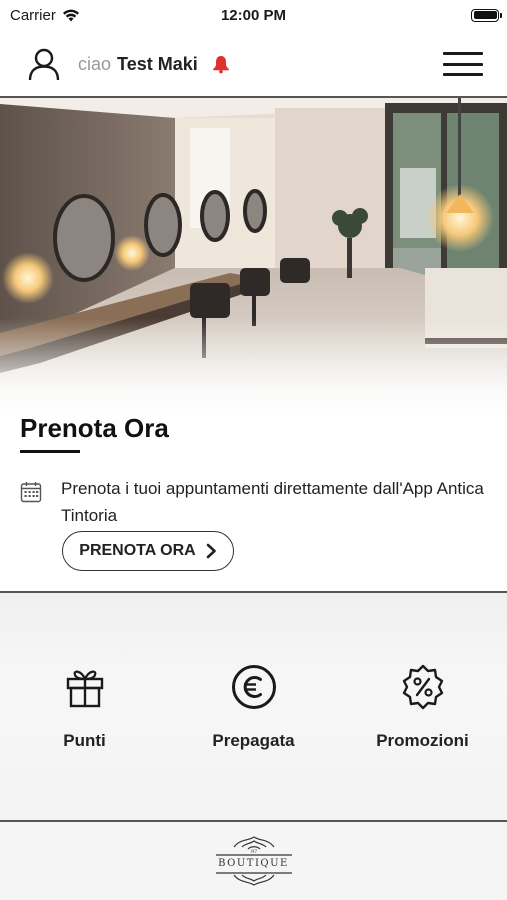 This screenshot has height=900, width=507. I want to click on book-now-button: PRENOTA ORA, so click(148, 551).